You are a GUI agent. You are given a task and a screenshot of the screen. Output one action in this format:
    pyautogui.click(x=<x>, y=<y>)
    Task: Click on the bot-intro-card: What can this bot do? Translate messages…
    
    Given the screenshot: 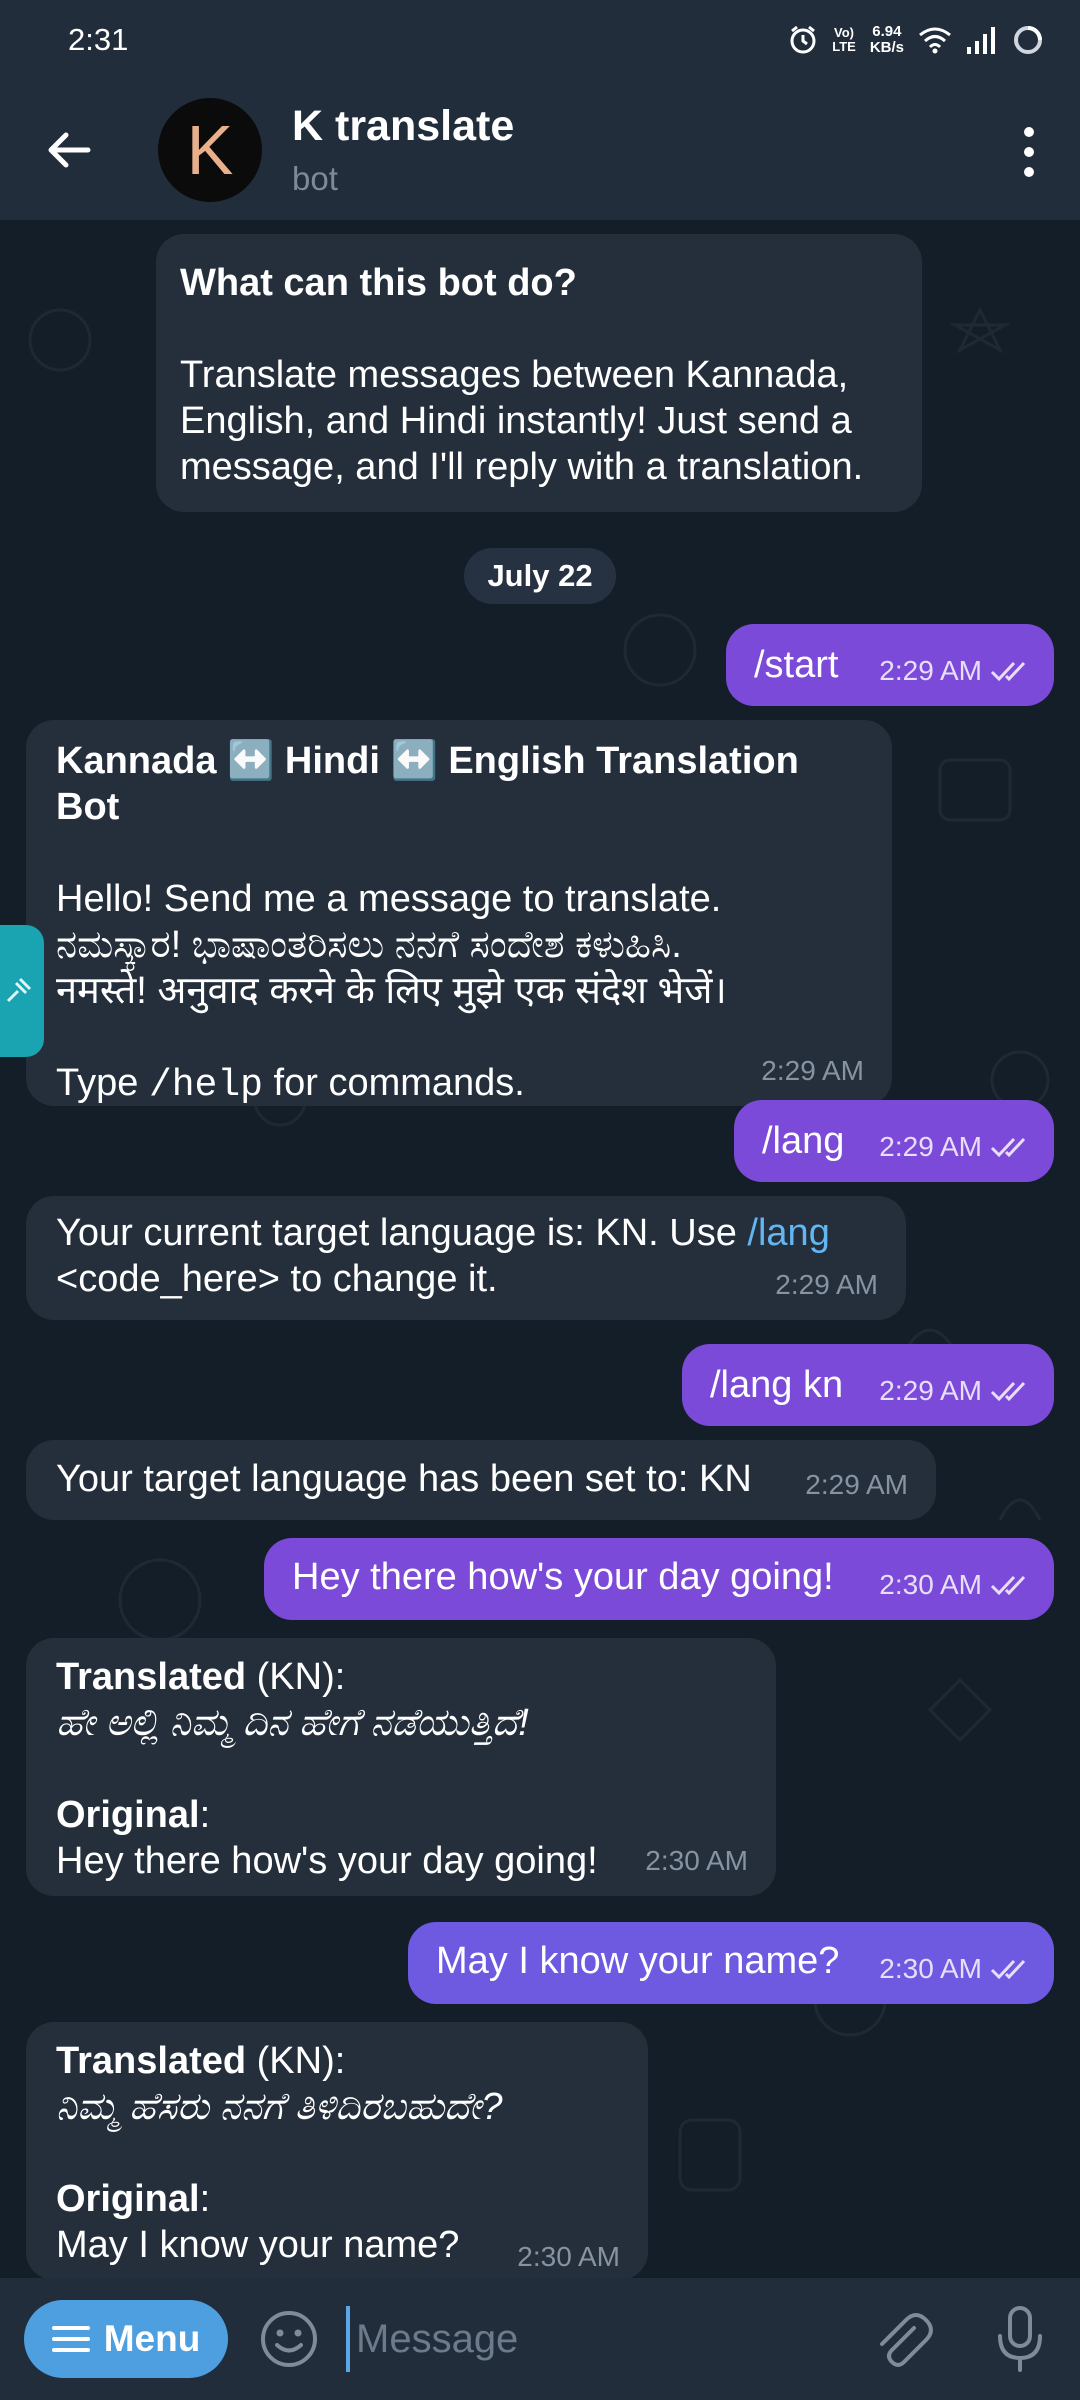 What is the action you would take?
    pyautogui.click(x=539, y=373)
    